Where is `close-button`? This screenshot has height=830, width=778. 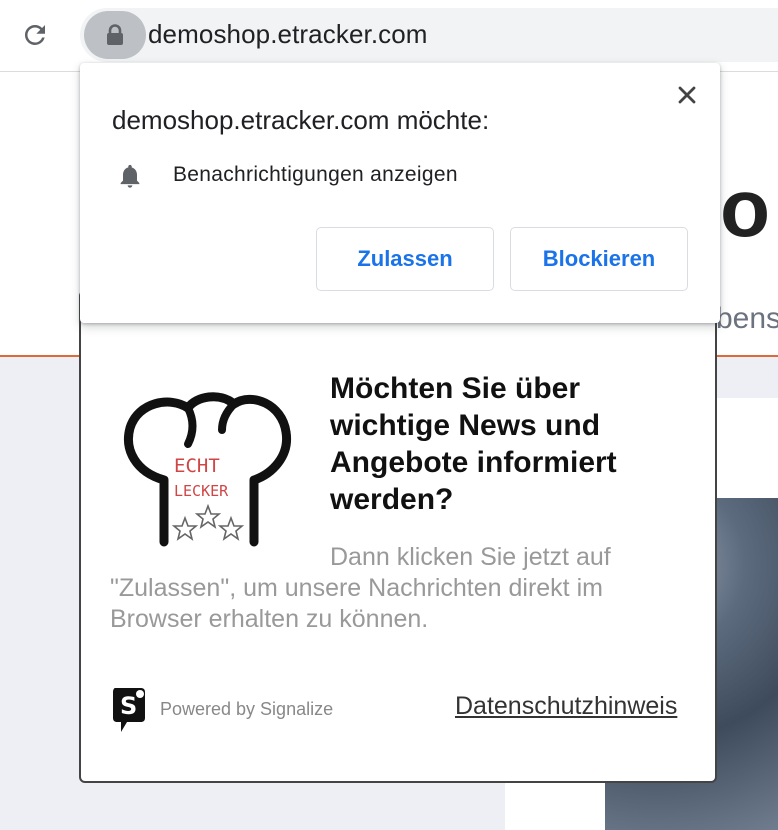 close-button is located at coordinates (687, 95).